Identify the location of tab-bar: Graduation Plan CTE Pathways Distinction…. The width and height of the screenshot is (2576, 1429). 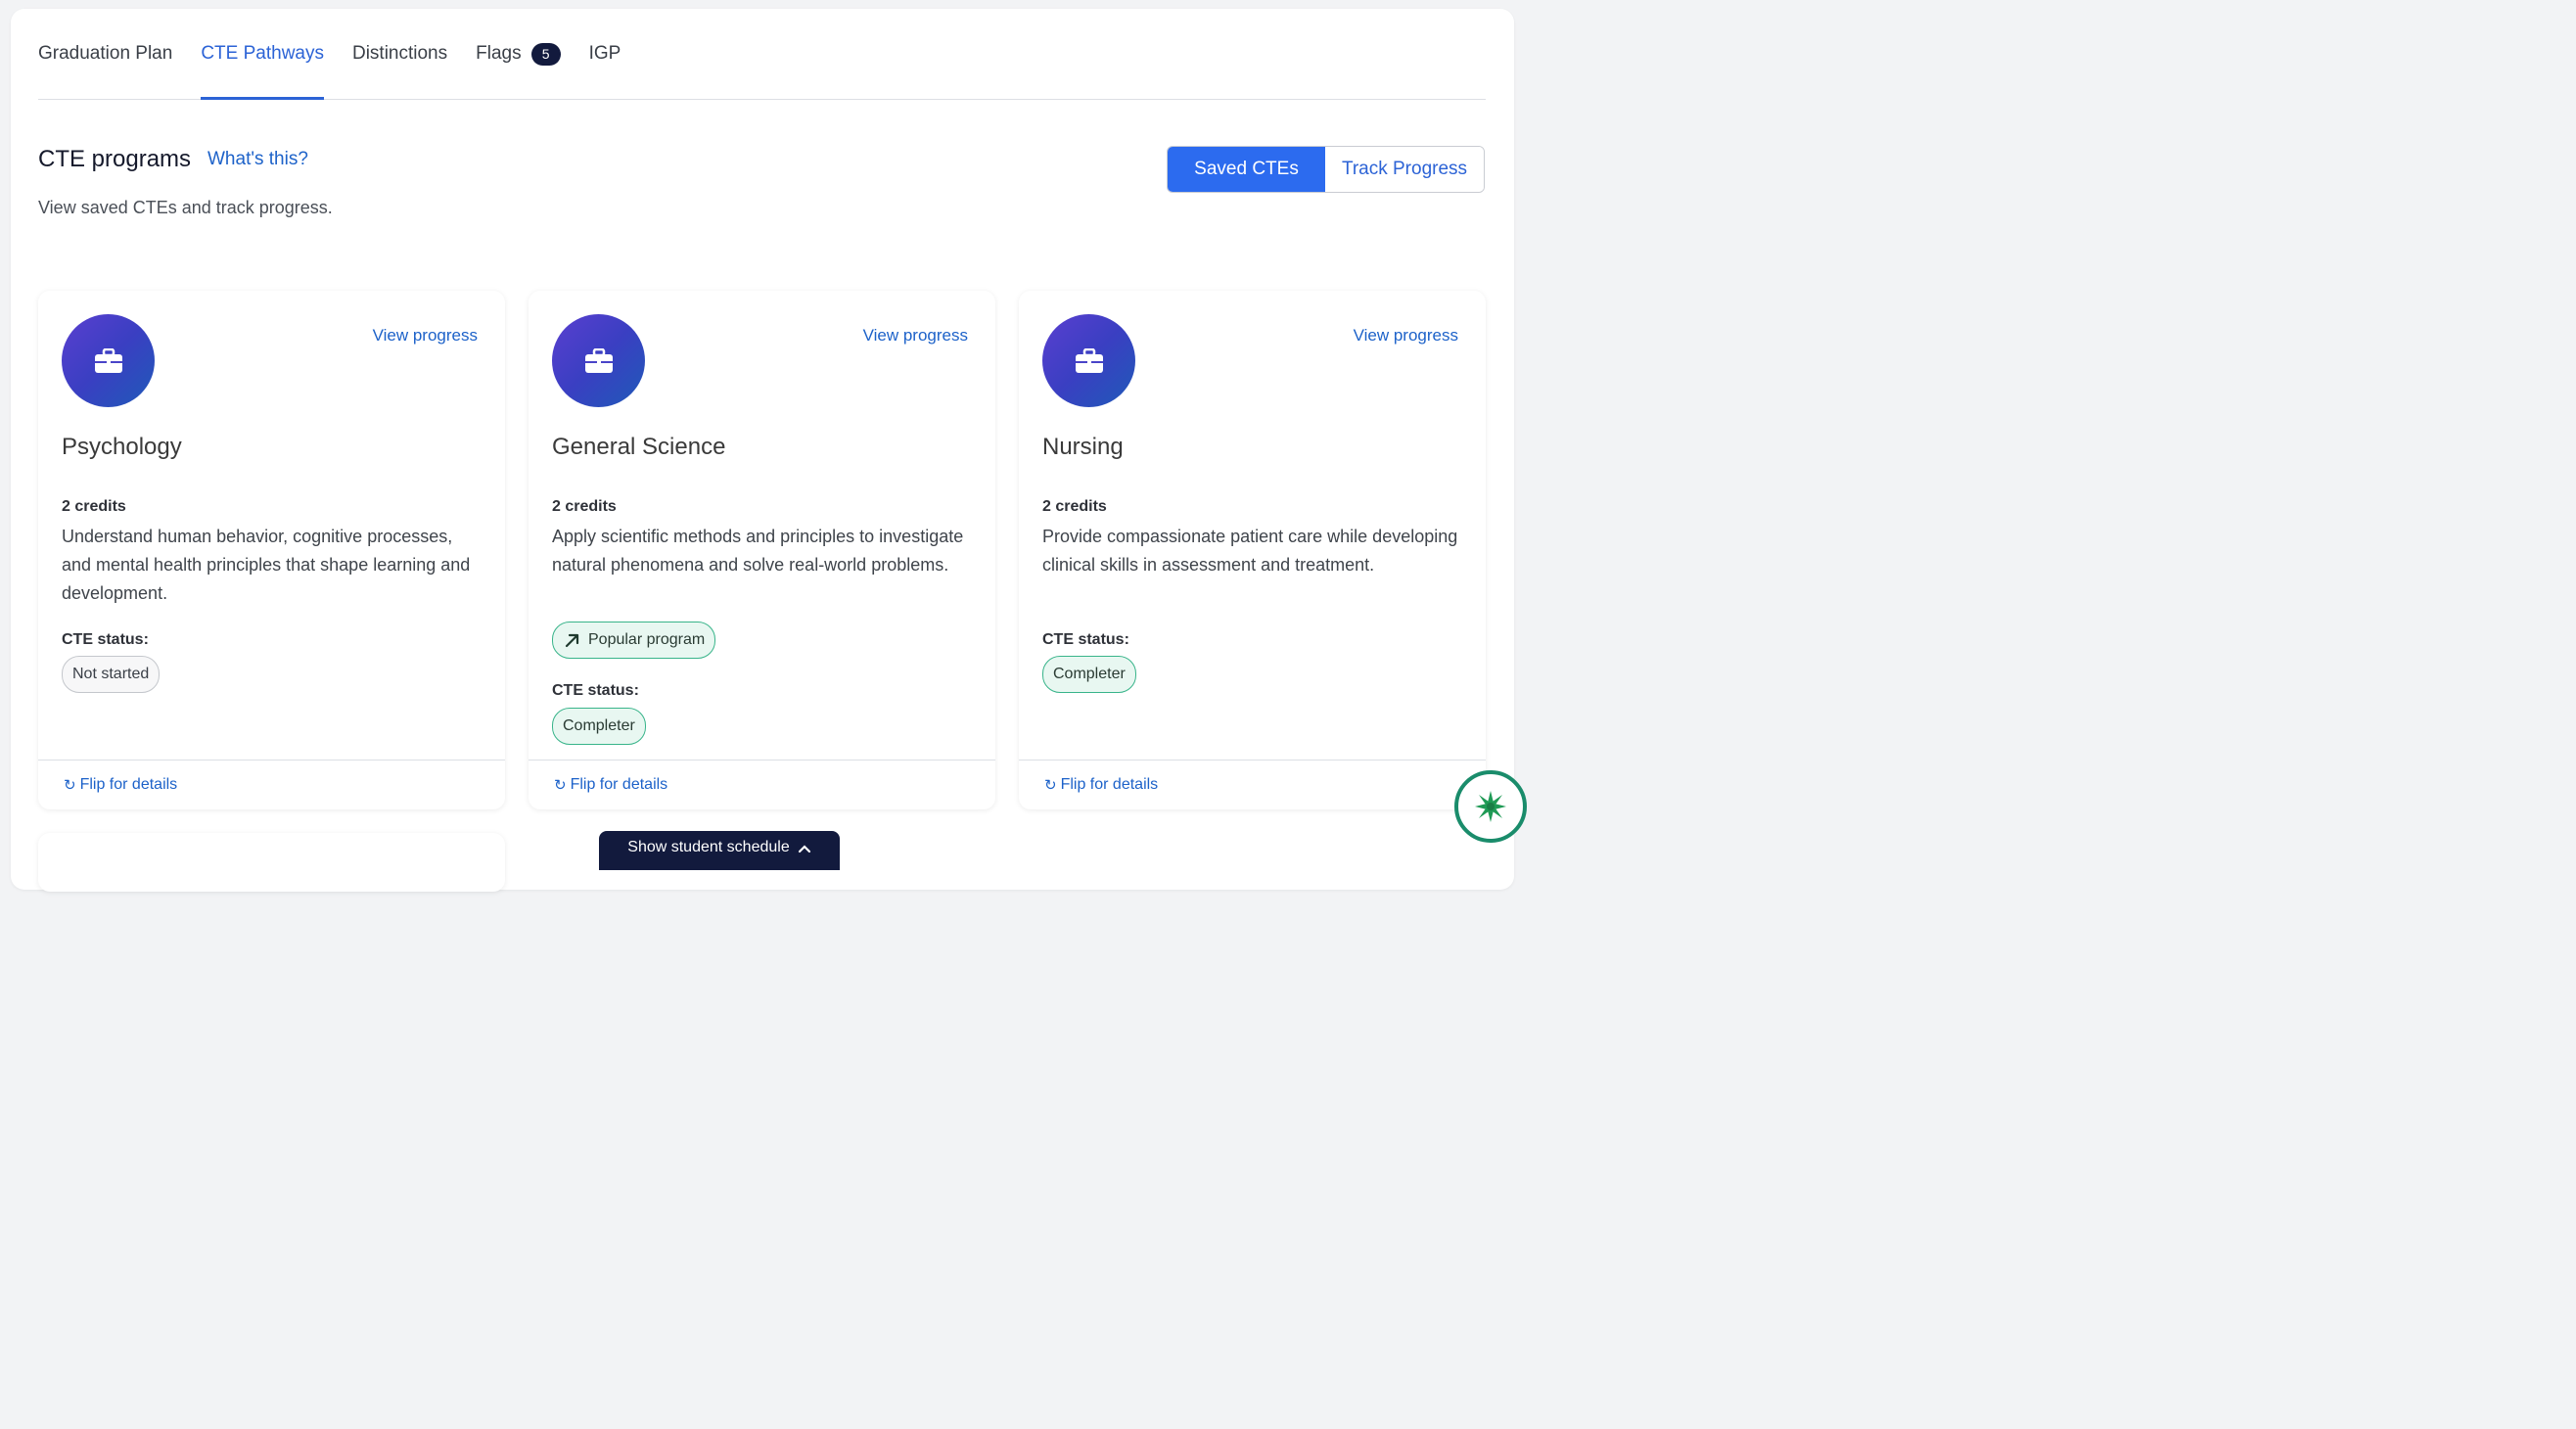
(762, 55).